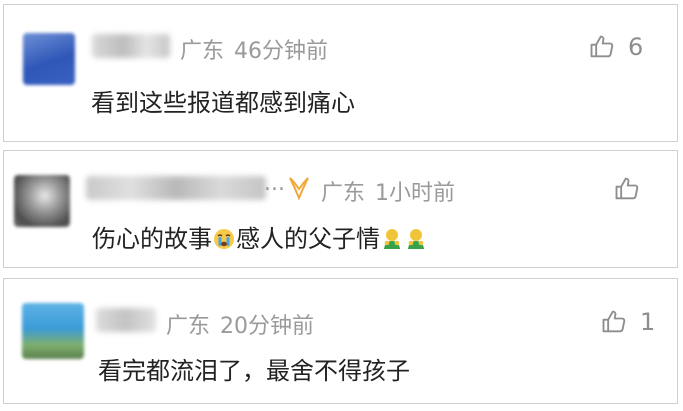 Image resolution: width=683 pixels, height=411 pixels. I want to click on time-label: 20分钟前, so click(267, 326).